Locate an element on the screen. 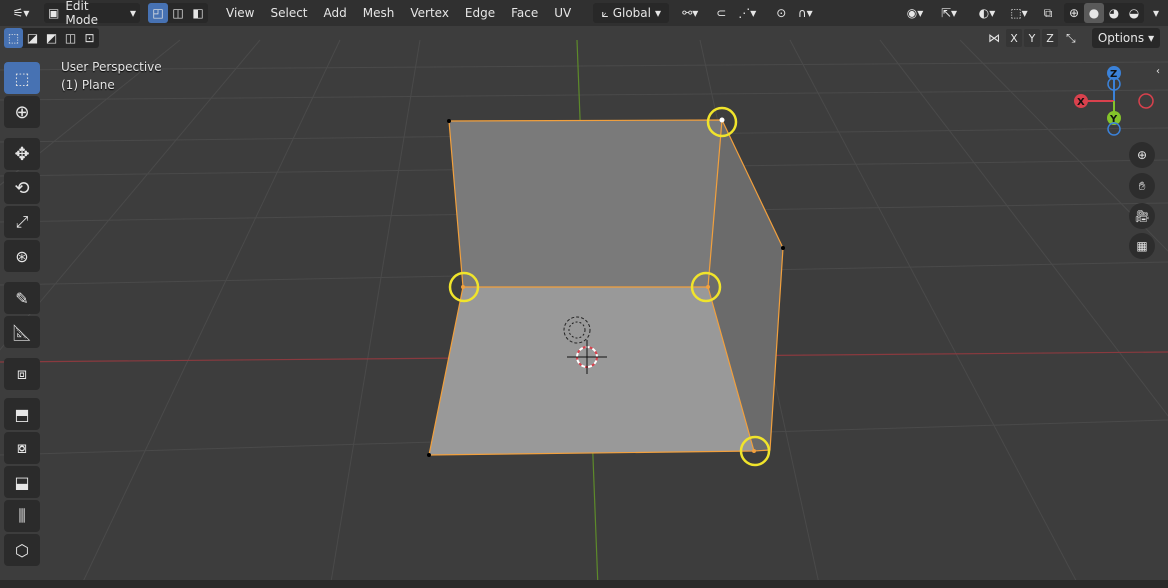 This screenshot has height=588, width=1168. select-mode-group: ◰ ◫ ◧ is located at coordinates (178, 13).